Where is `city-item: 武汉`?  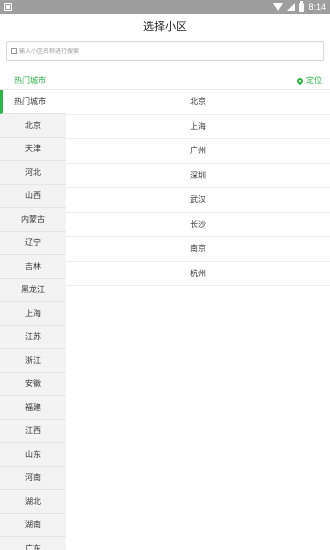
city-item: 武汉 is located at coordinates (198, 200).